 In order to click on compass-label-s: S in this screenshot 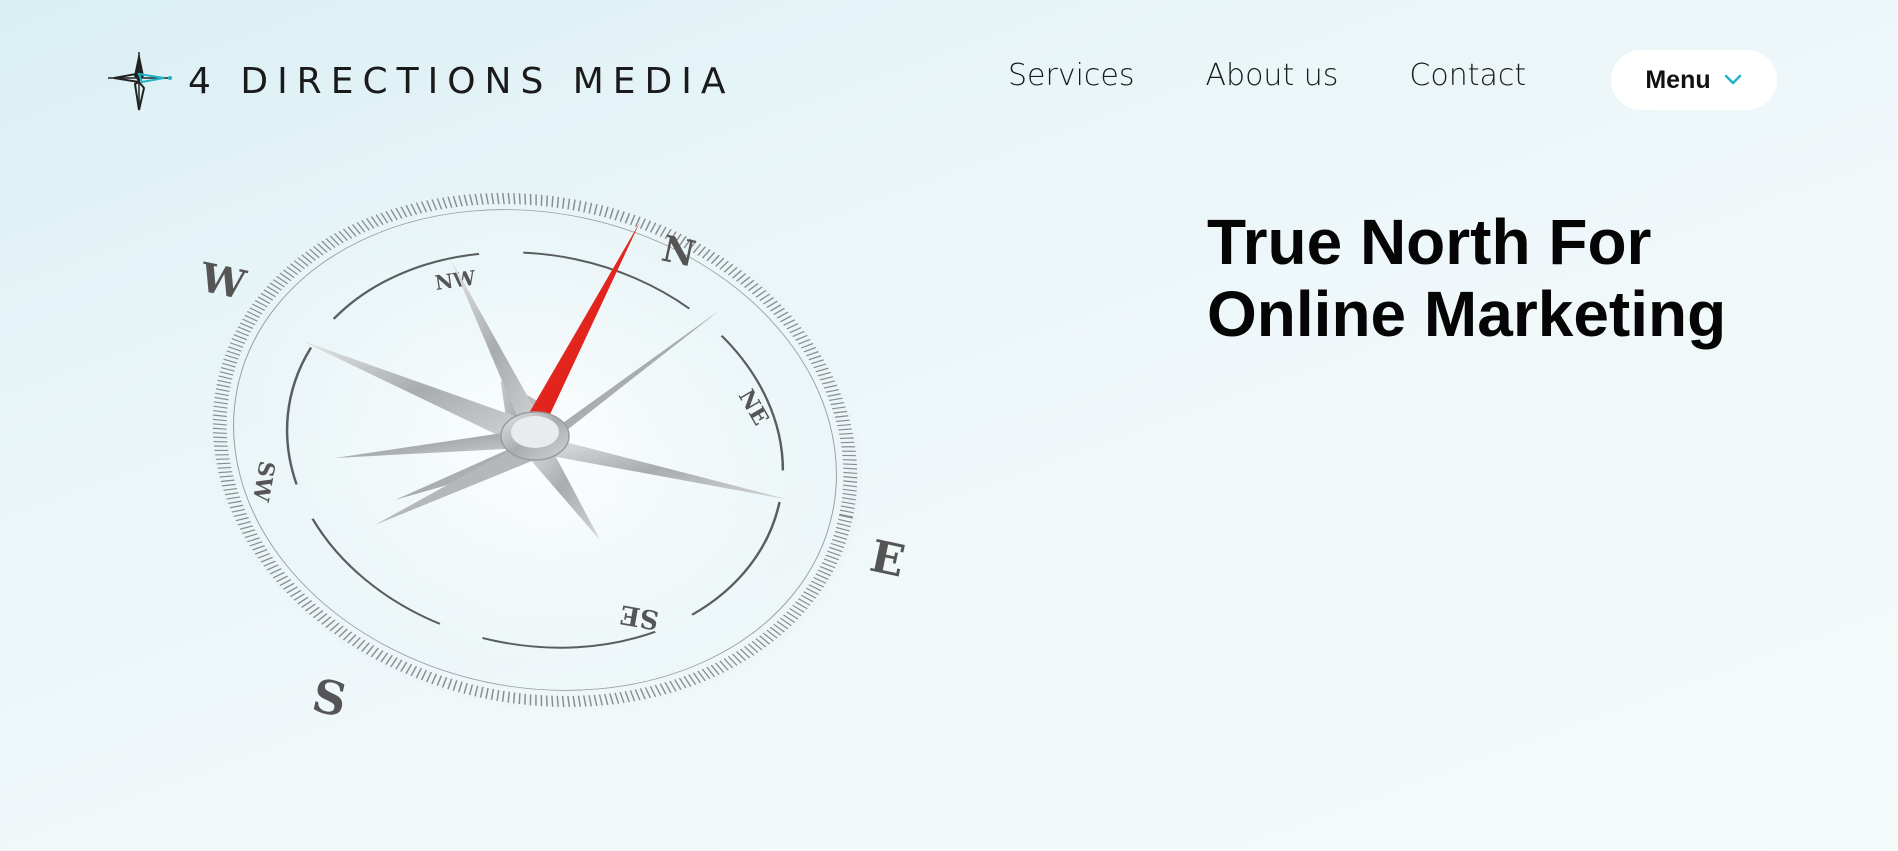, I will do `click(330, 698)`.